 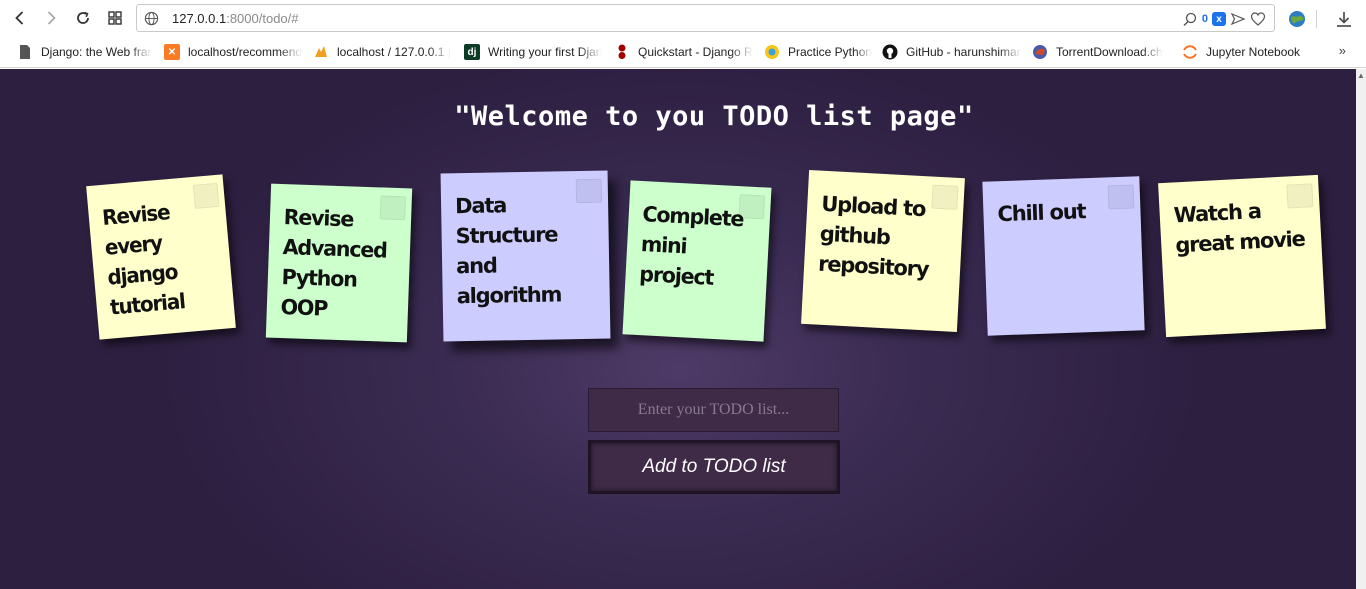 I want to click on download-icon, so click(x=1344, y=19).